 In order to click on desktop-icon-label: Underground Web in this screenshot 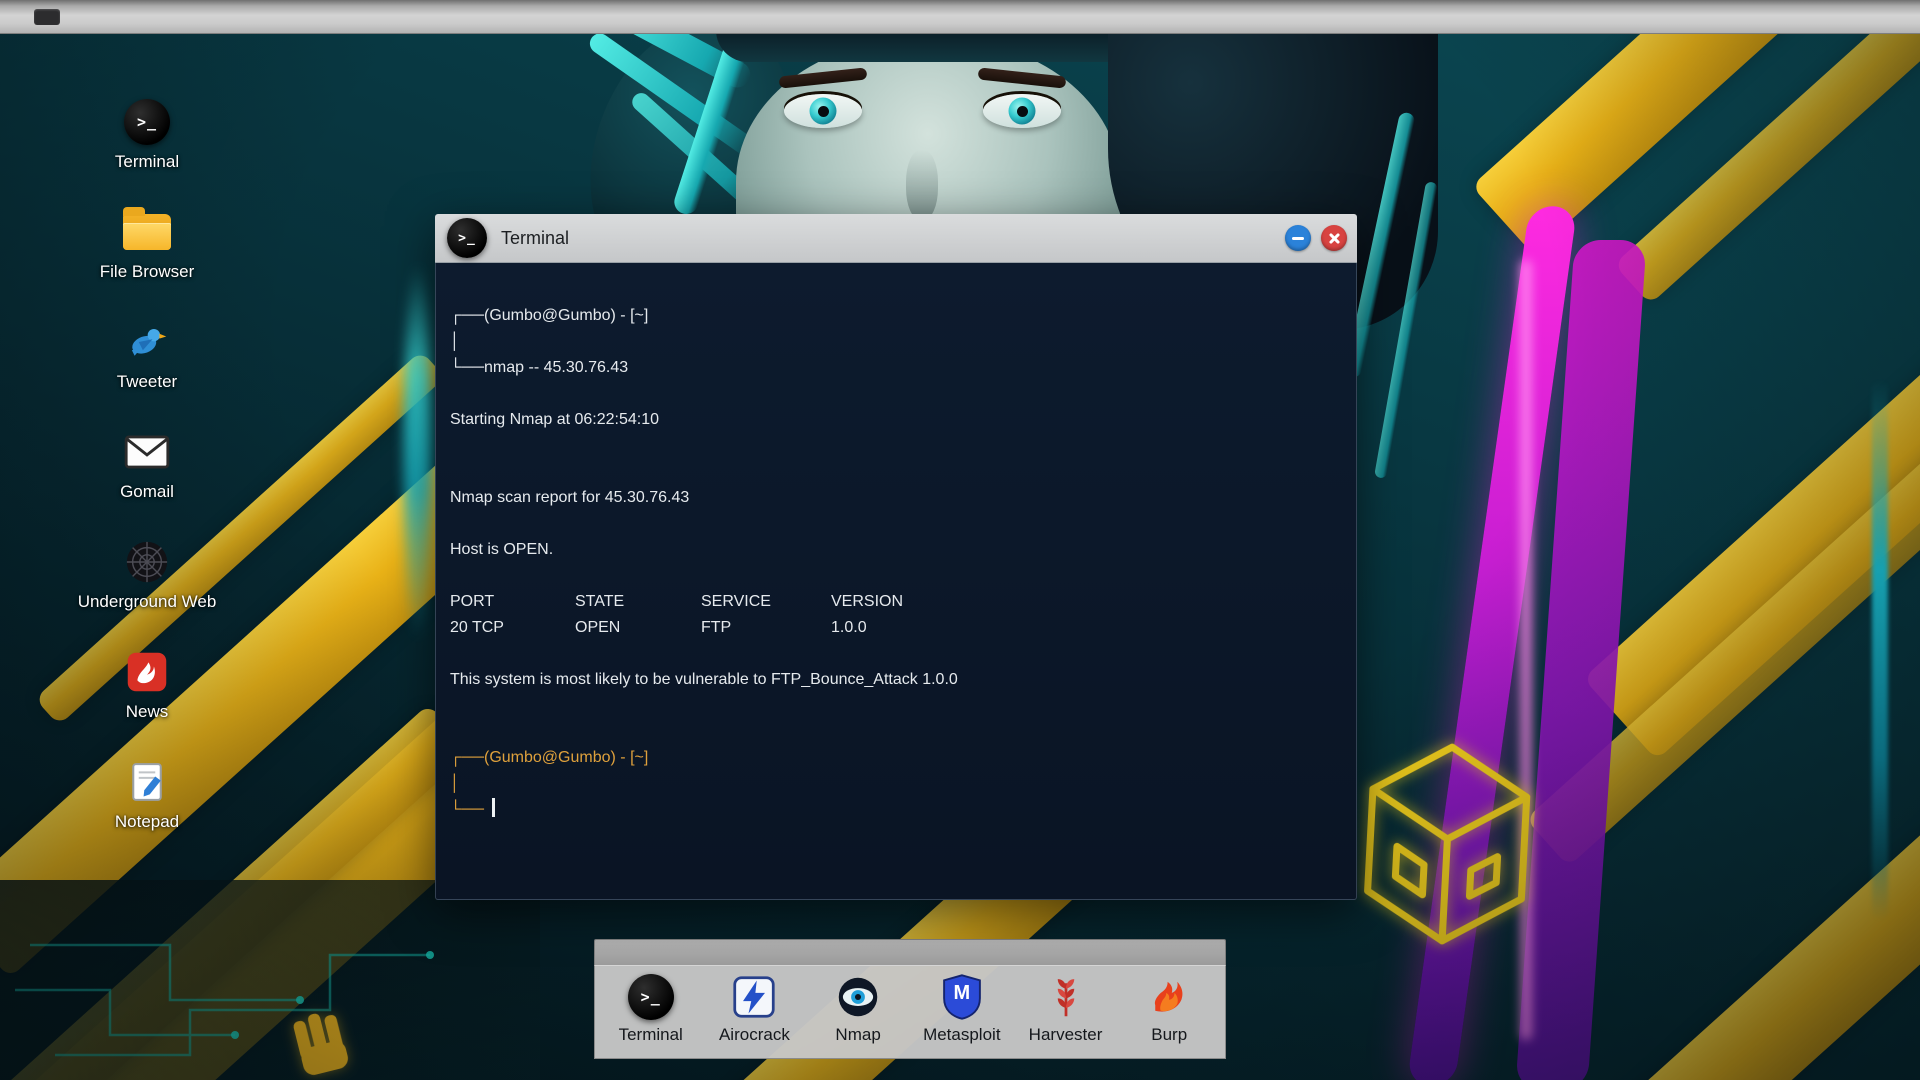, I will do `click(147, 601)`.